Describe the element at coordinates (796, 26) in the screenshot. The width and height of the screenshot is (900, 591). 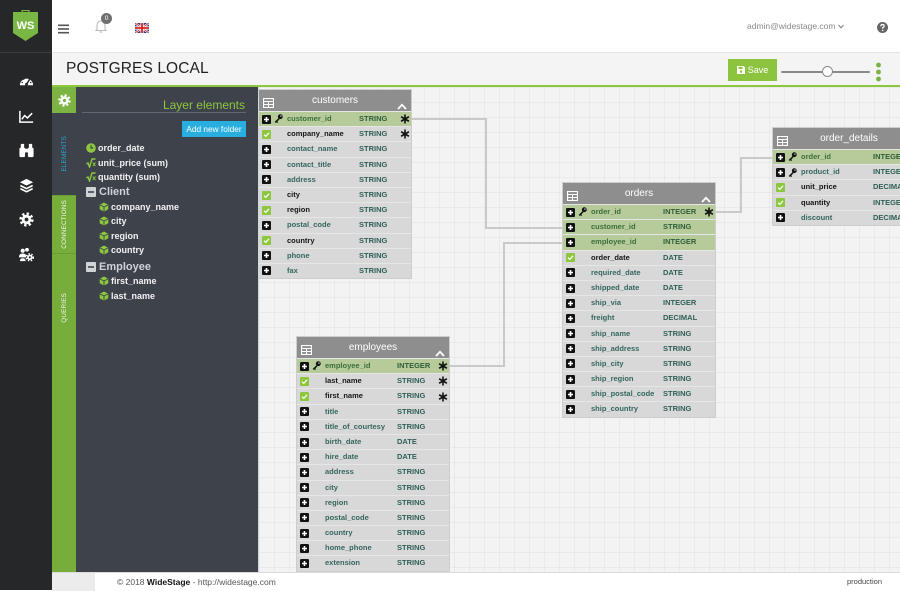
I see `user-menu: admin@widestage.com` at that location.